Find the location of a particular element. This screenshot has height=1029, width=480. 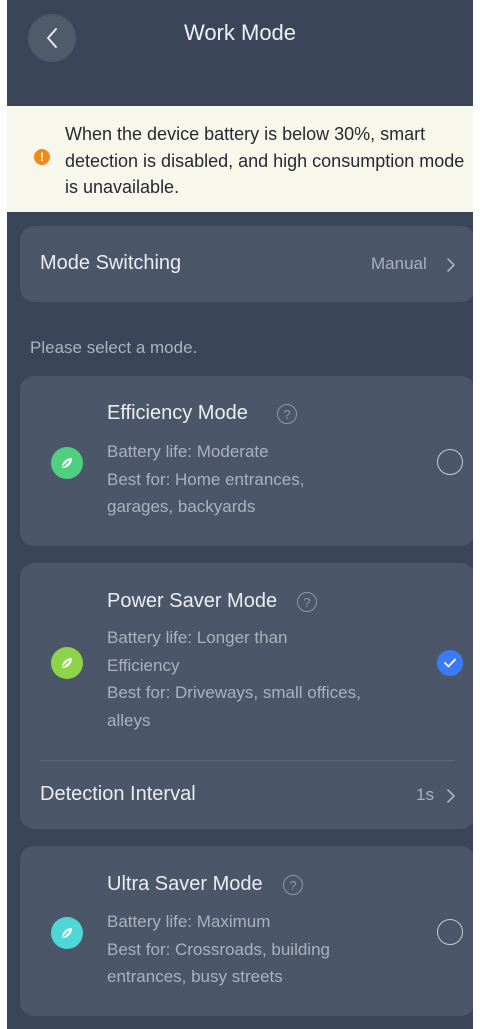

battery-life-text: Battery life: Longer than Efficiency is located at coordinates (197, 651).